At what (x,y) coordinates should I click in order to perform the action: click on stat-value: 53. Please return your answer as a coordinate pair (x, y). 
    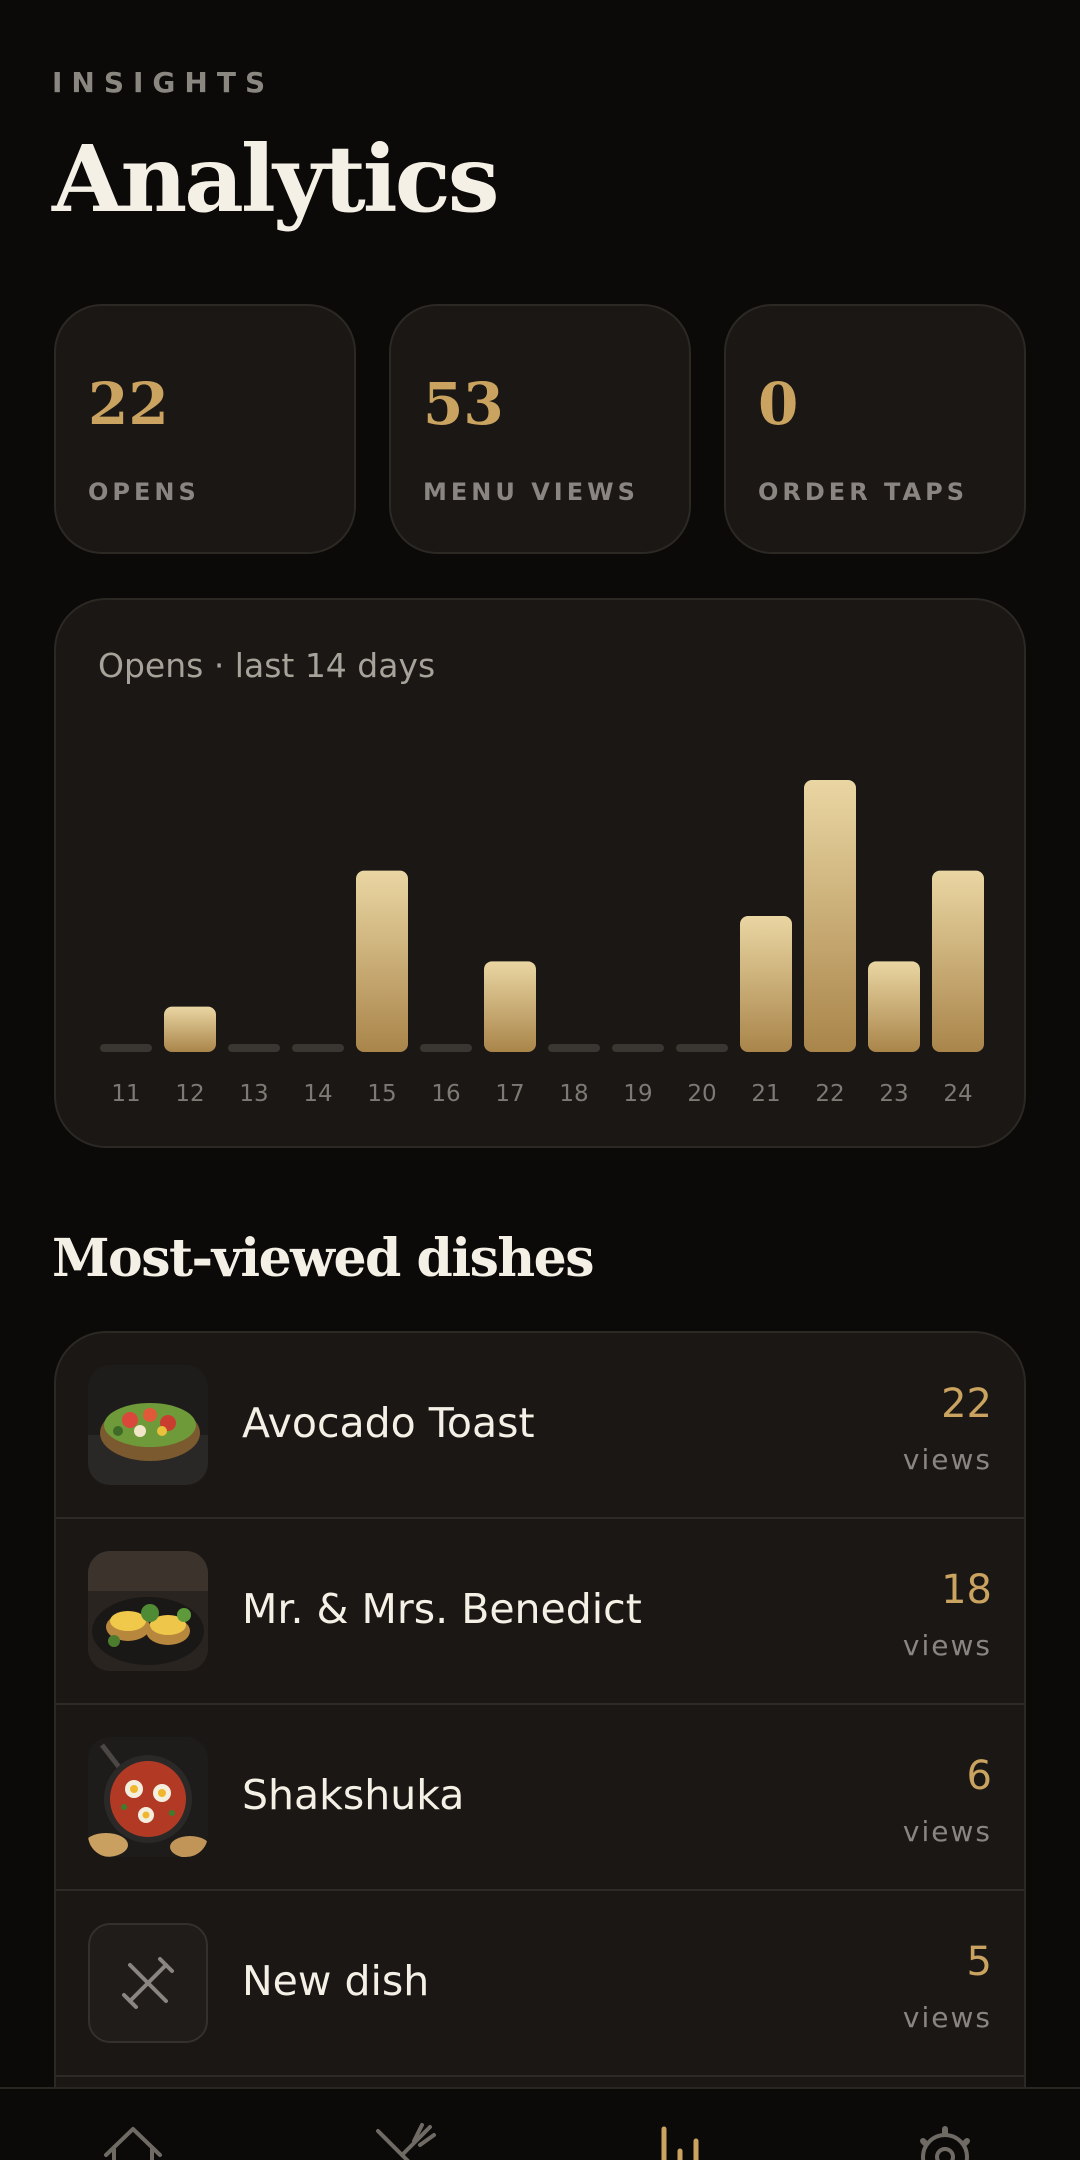
    Looking at the image, I should click on (463, 404).